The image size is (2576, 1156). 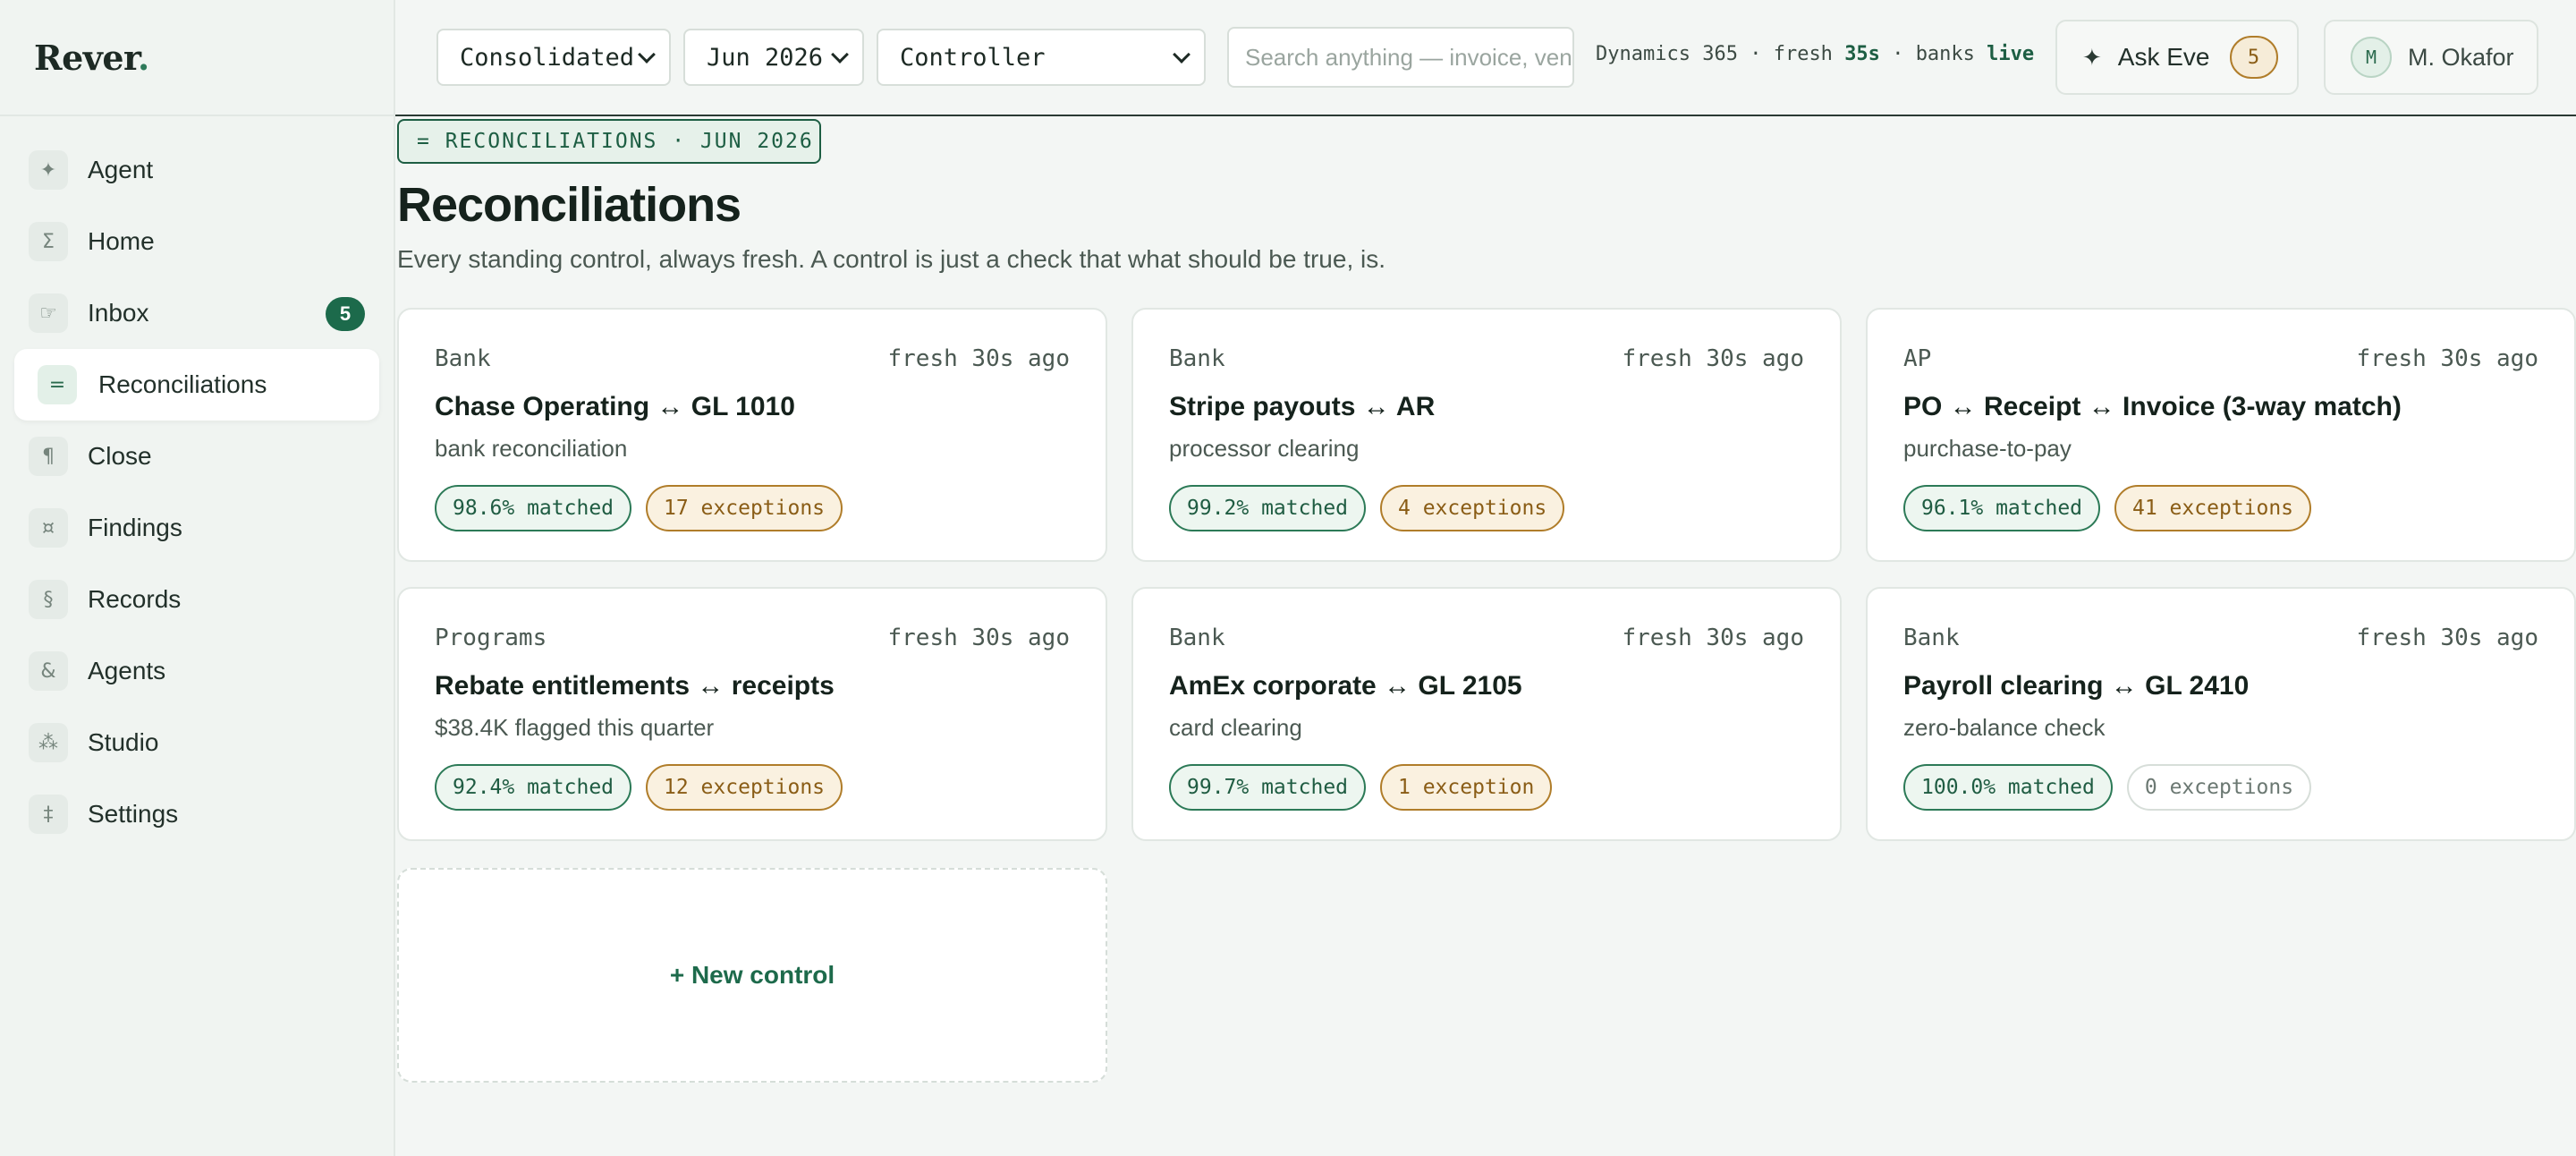 I want to click on control-stats: 100.0% matched 0 exceptions, so click(x=2114, y=787).